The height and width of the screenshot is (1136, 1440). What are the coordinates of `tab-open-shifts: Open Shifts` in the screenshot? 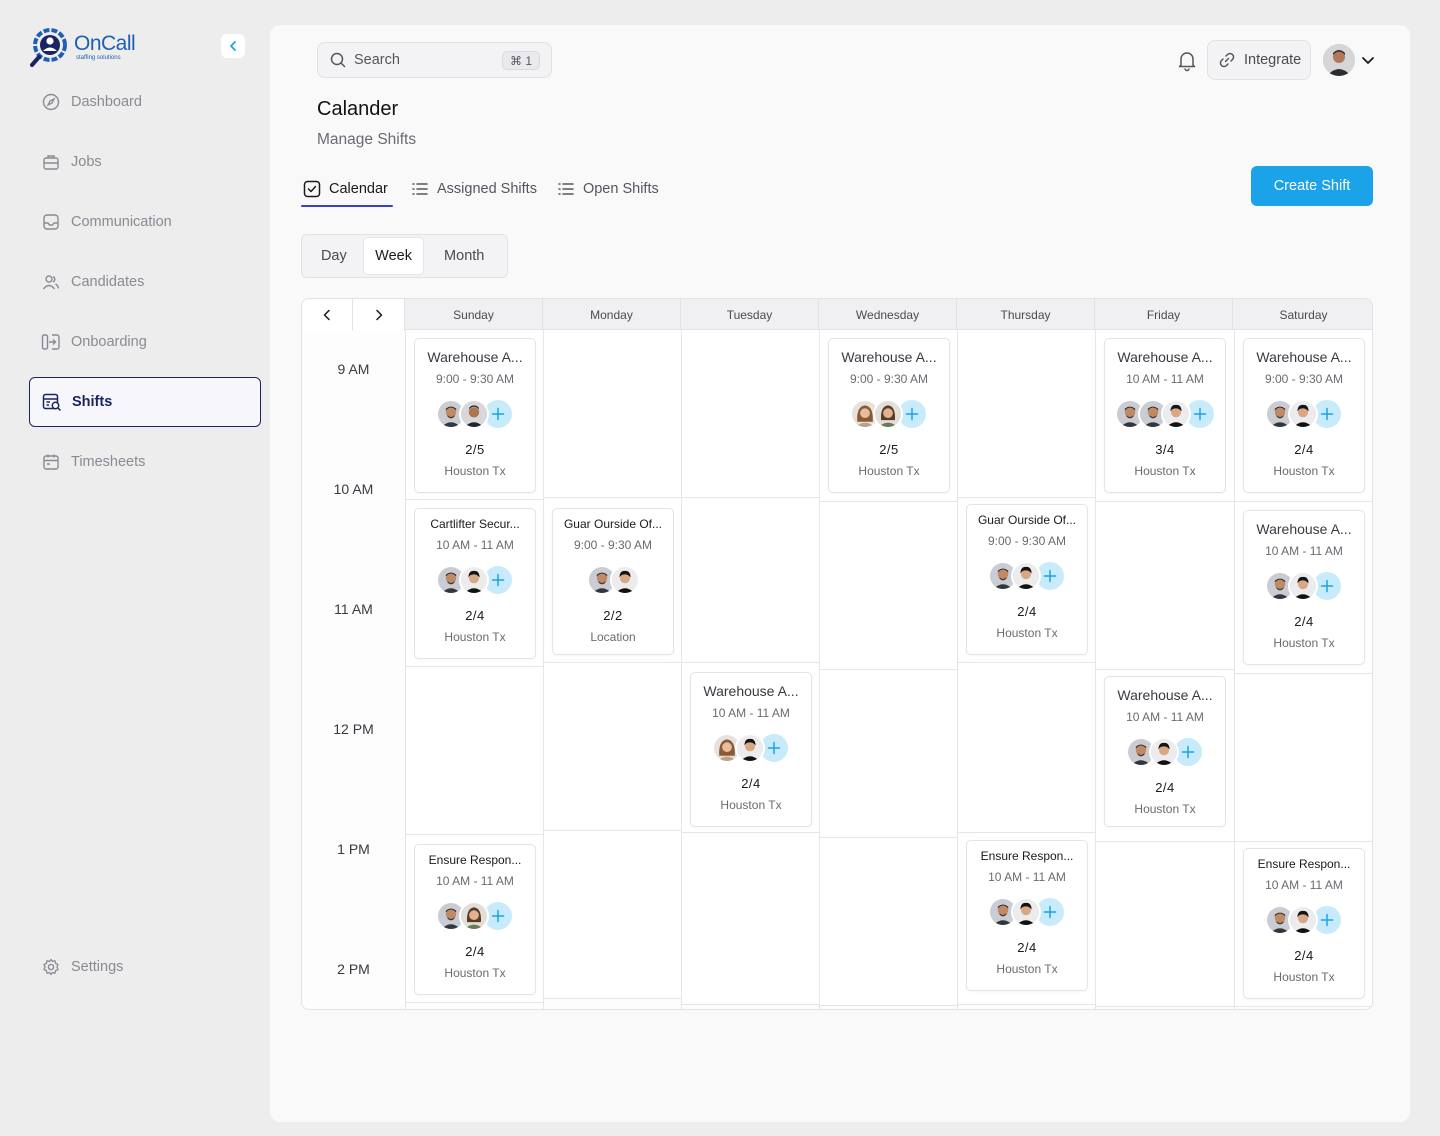 It's located at (608, 189).